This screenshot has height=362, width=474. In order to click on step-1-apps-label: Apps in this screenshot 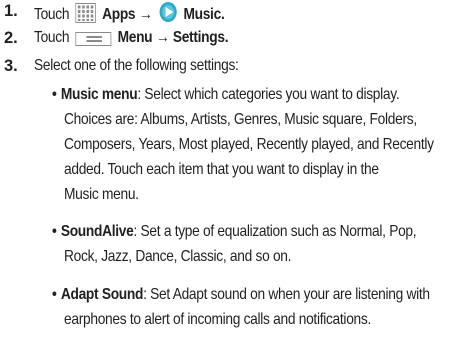, I will do `click(119, 14)`.